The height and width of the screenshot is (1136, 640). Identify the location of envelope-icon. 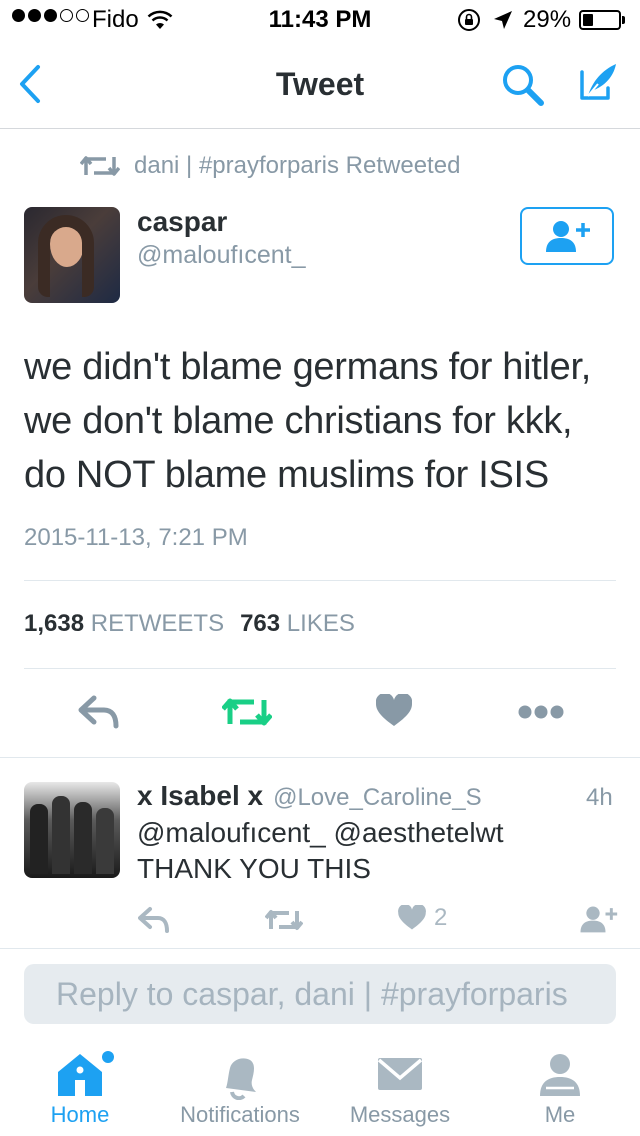
(400, 1074).